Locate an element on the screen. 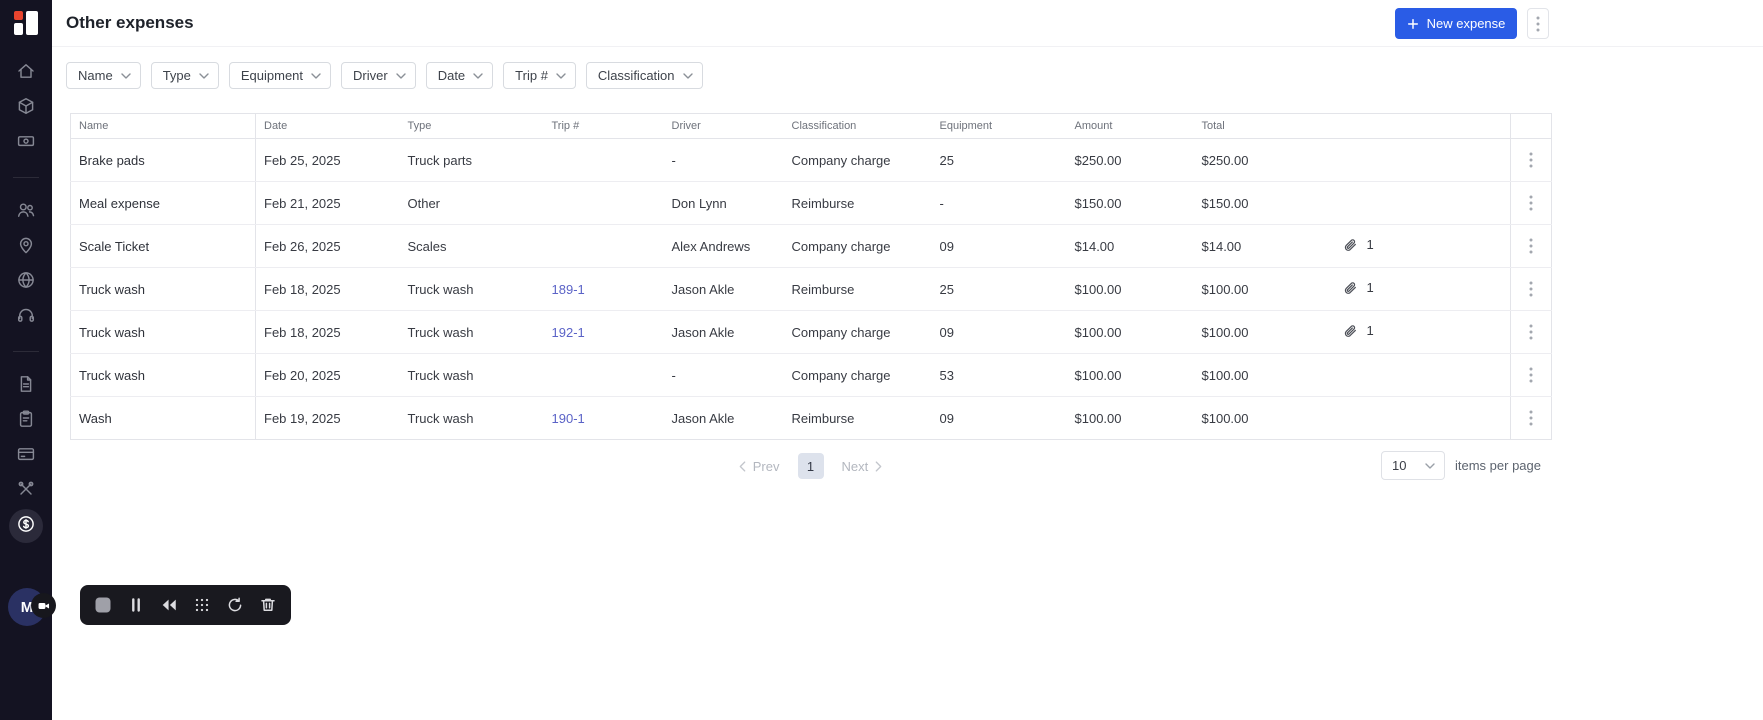  sidebar-nav is located at coordinates (26, 300).